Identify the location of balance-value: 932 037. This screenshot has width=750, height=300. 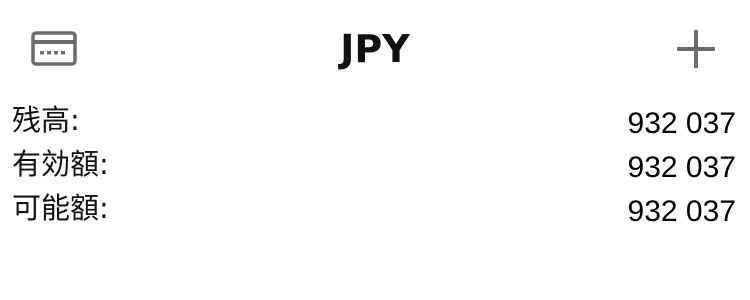
(681, 123).